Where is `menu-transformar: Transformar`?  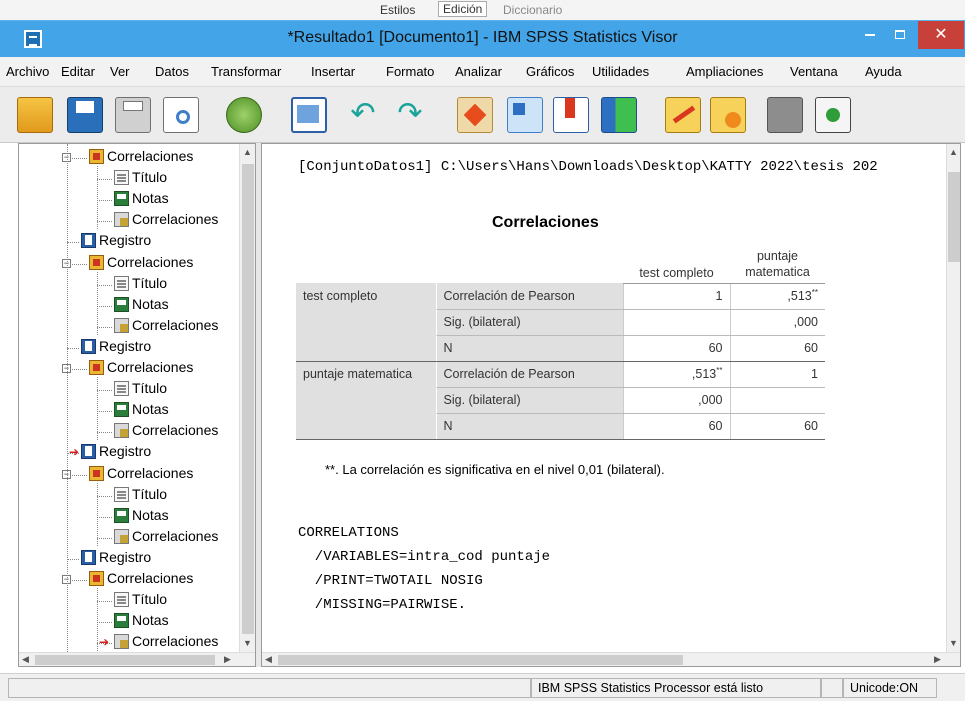
menu-transformar: Transformar is located at coordinates (246, 71).